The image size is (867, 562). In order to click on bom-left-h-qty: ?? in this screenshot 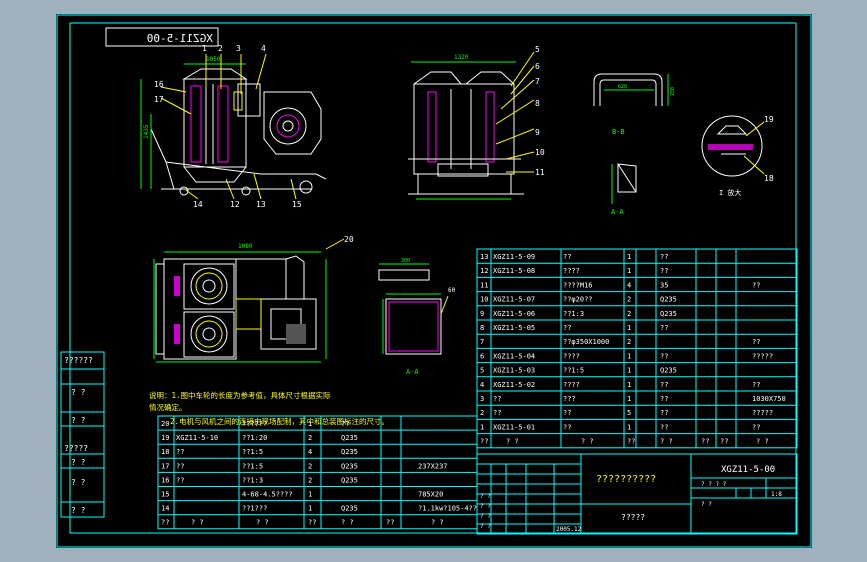, I will do `click(312, 523)`.